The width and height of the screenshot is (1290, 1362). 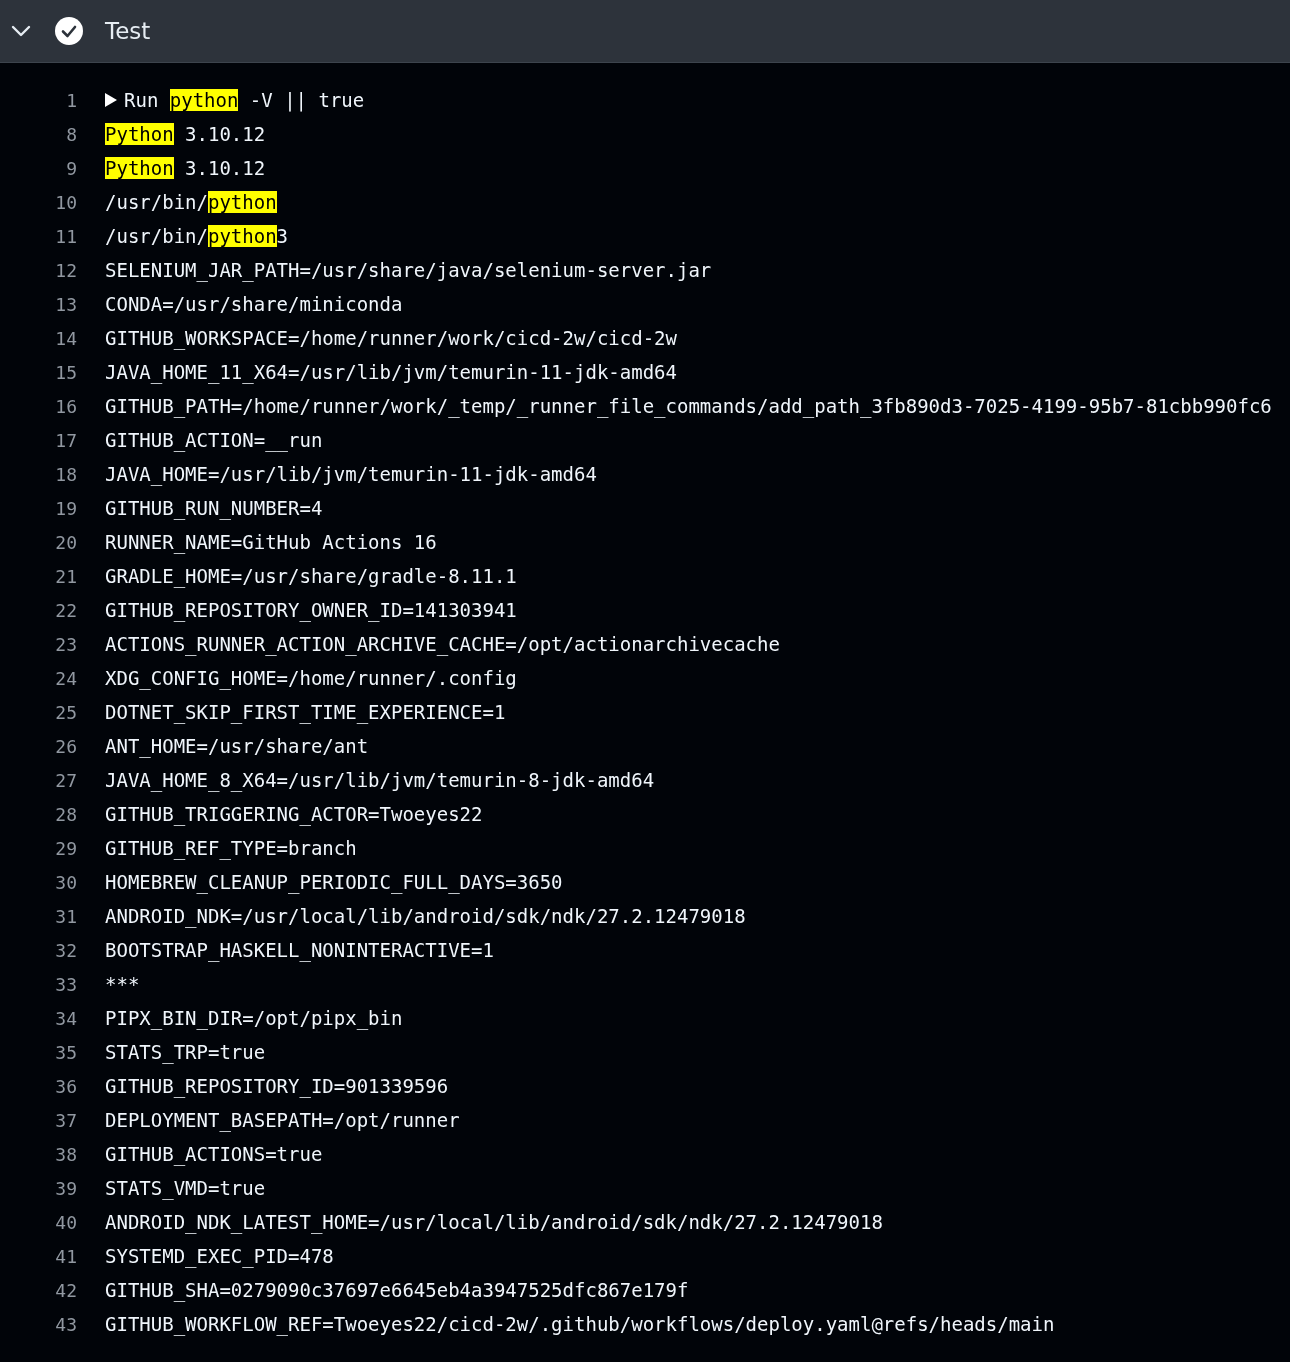 What do you see at coordinates (442, 644) in the screenshot?
I see `log-line: ACTIONS_RUNNER_ACTION_ARCHIVE_CACHE=/opt/actionarchivecache` at bounding box center [442, 644].